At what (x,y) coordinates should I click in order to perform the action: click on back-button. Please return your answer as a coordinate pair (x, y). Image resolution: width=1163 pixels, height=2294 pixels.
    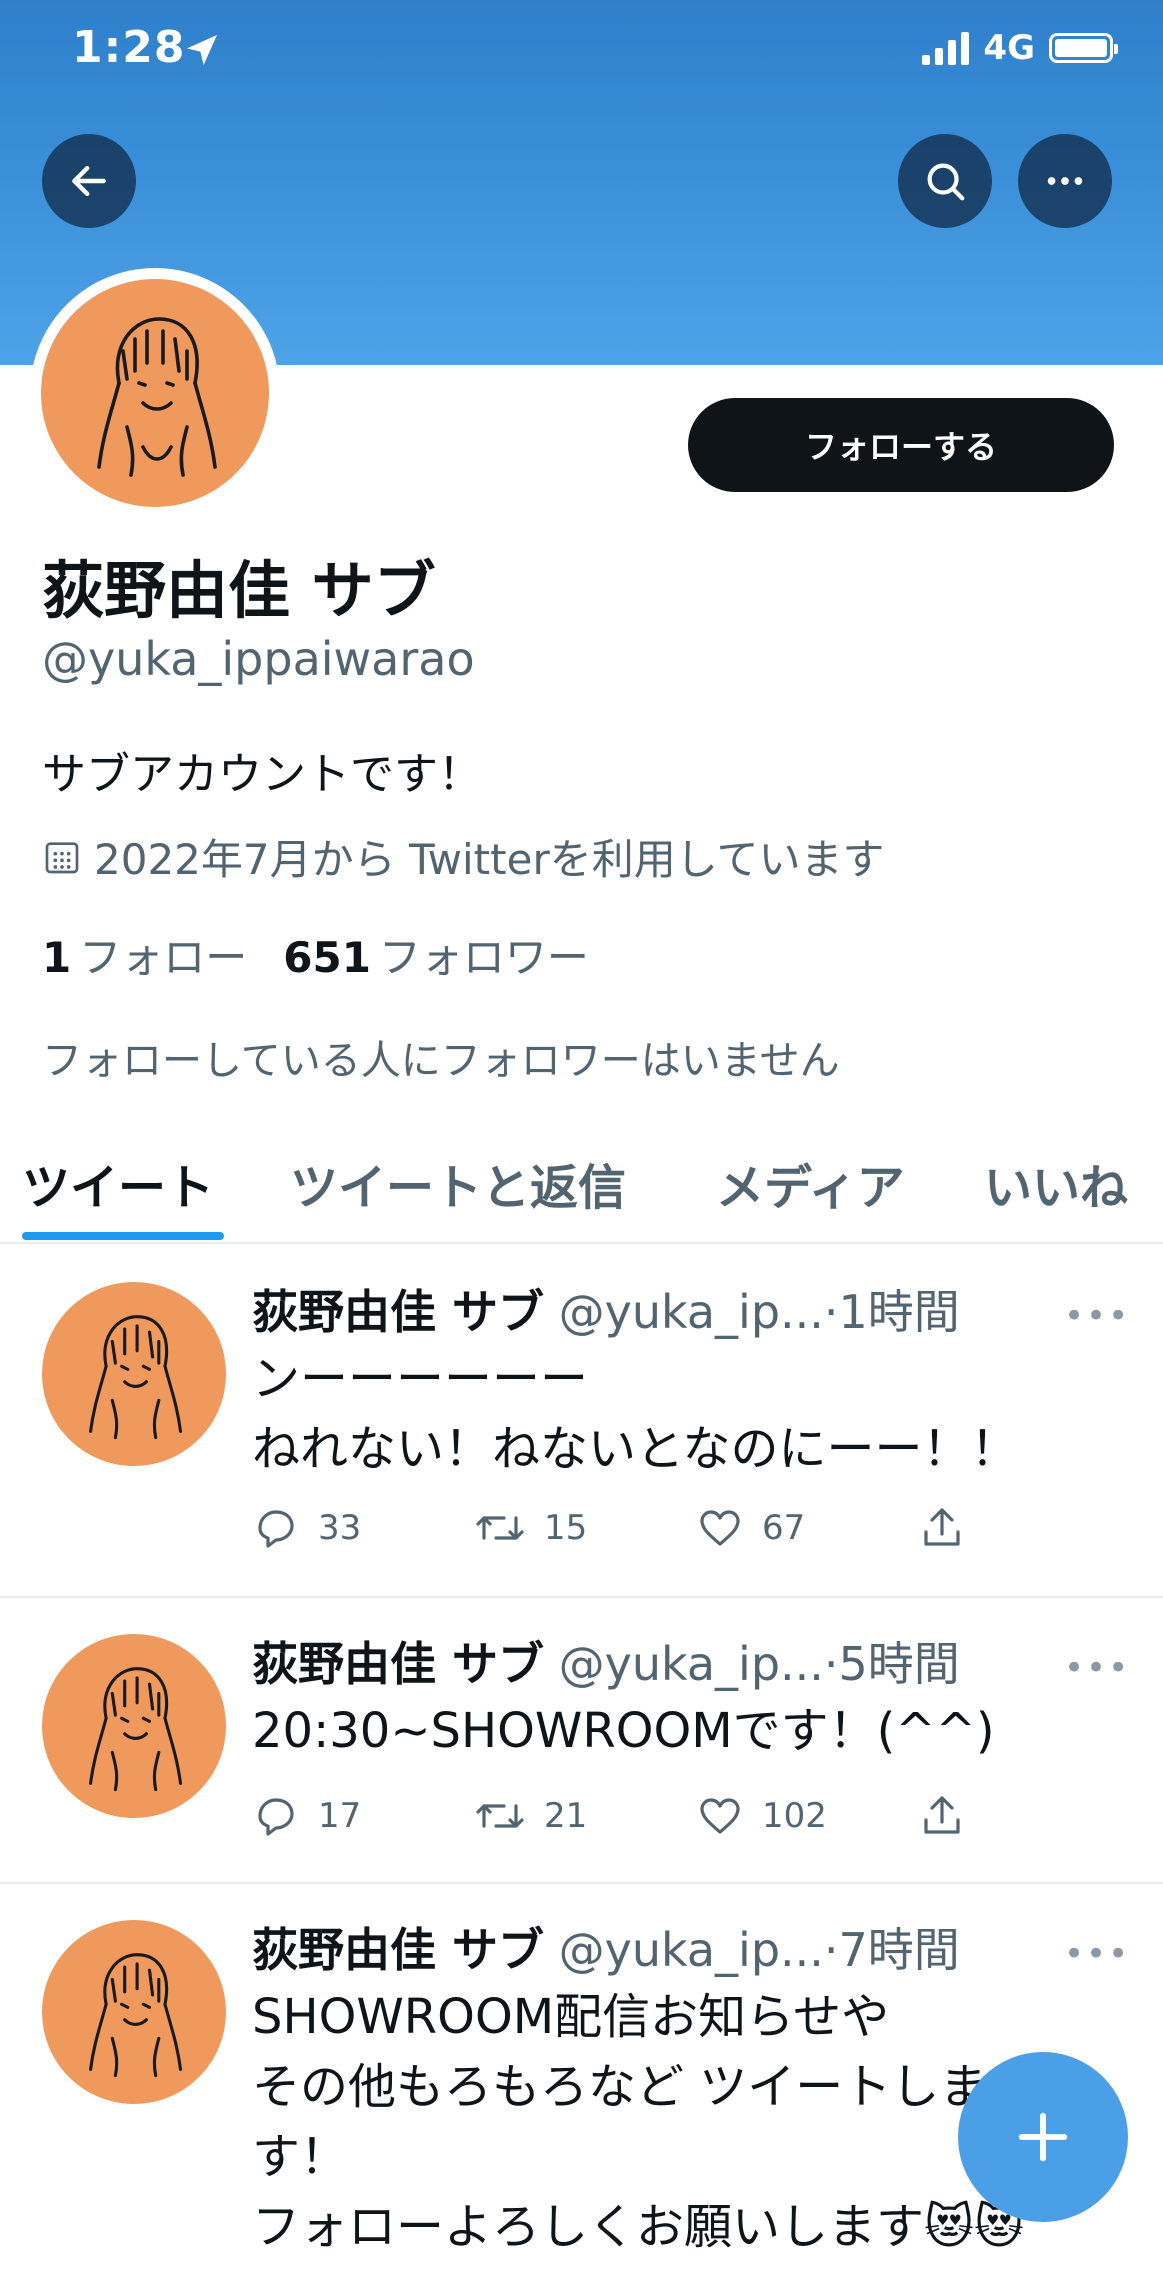
    Looking at the image, I should click on (89, 181).